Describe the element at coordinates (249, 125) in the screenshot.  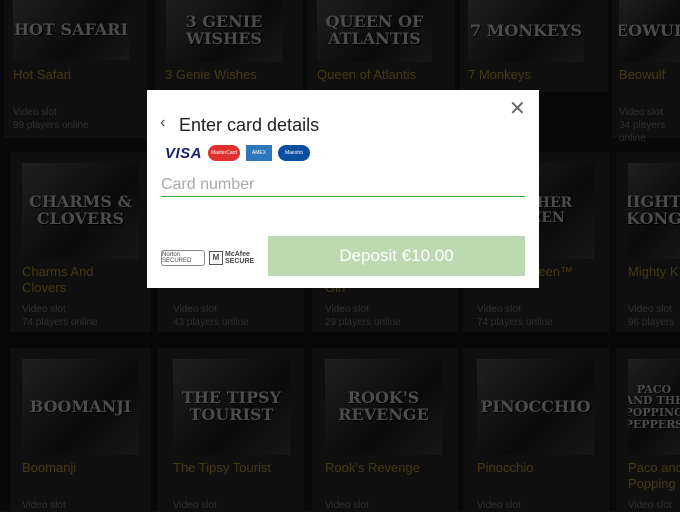
I see `dialog-title: Enter card details` at that location.